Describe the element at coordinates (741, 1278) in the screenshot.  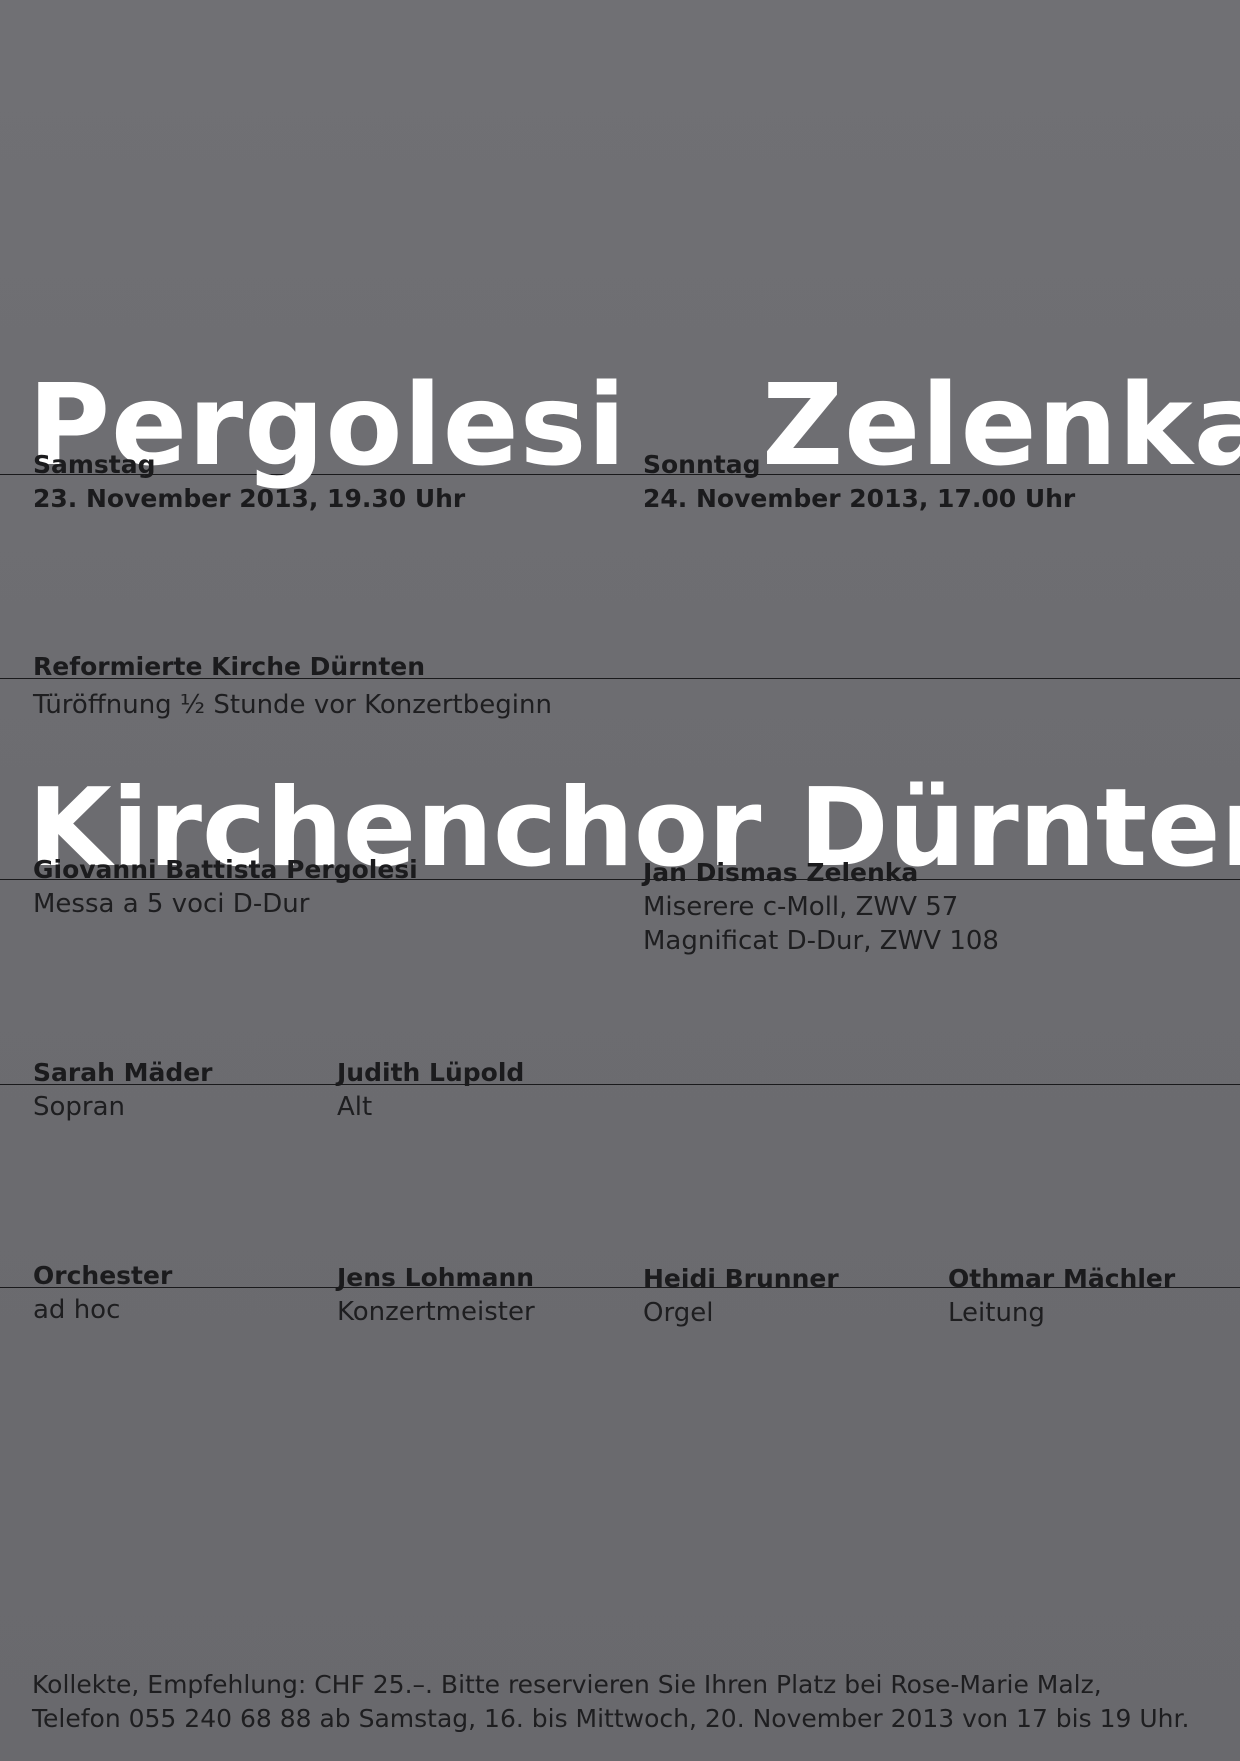
I see `ensemble-name: Heidi Brunner` at that location.